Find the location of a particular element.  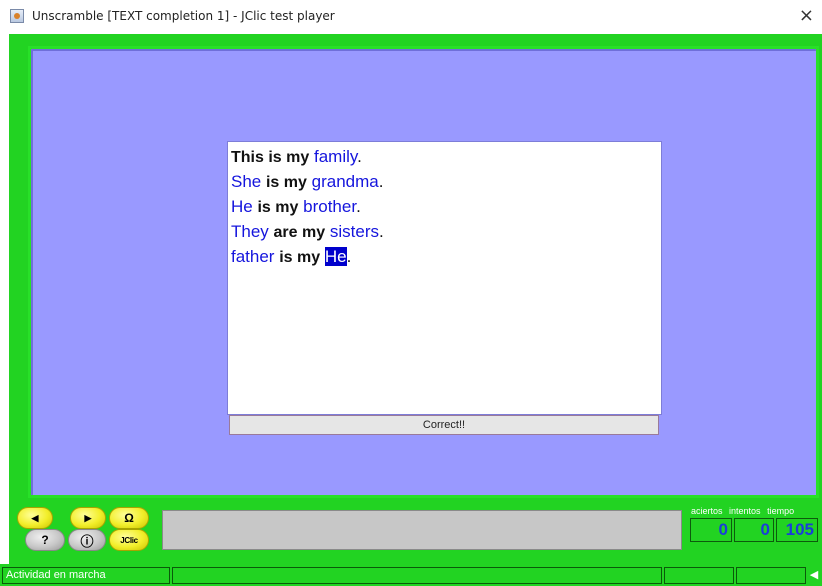

draggable-word: brother is located at coordinates (329, 206).